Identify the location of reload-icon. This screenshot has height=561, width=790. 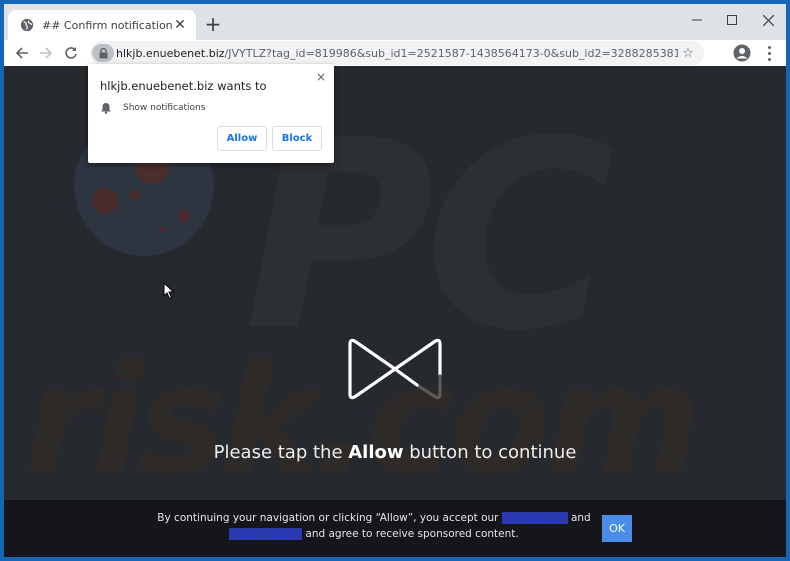
(71, 53).